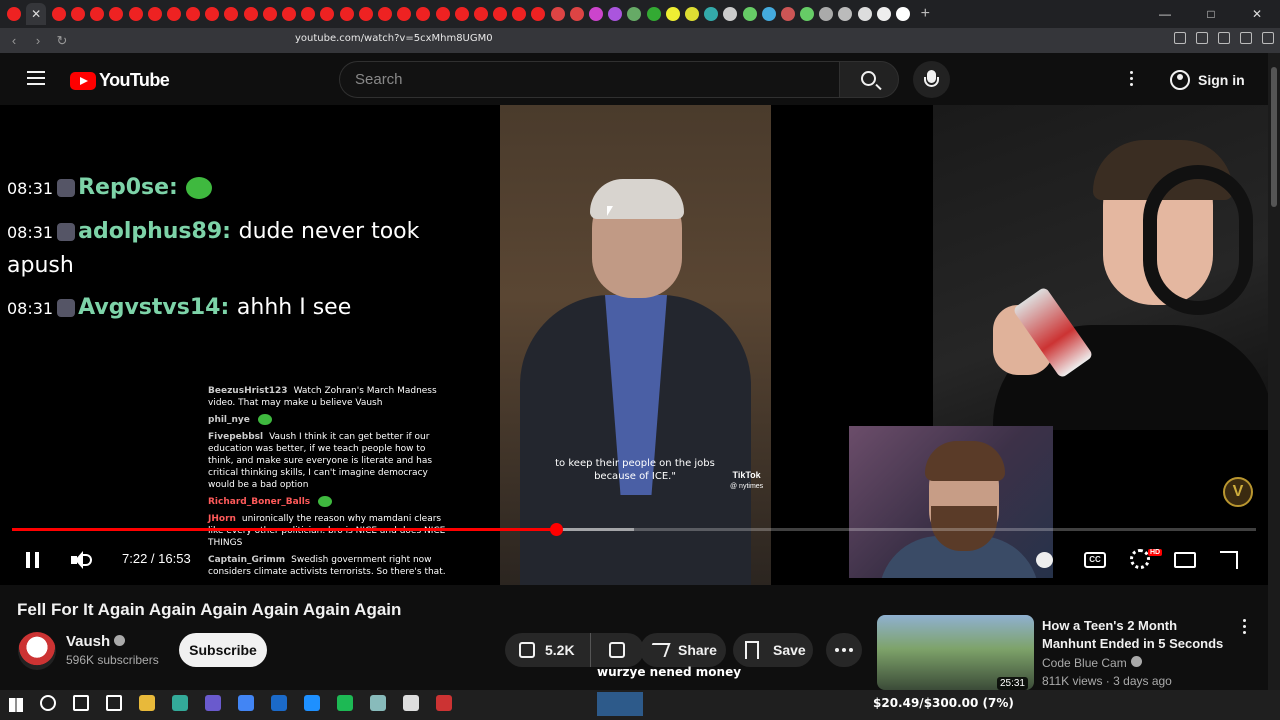 The height and width of the screenshot is (720, 1280). What do you see at coordinates (1044, 560) in the screenshot?
I see `autoplay-toggle` at bounding box center [1044, 560].